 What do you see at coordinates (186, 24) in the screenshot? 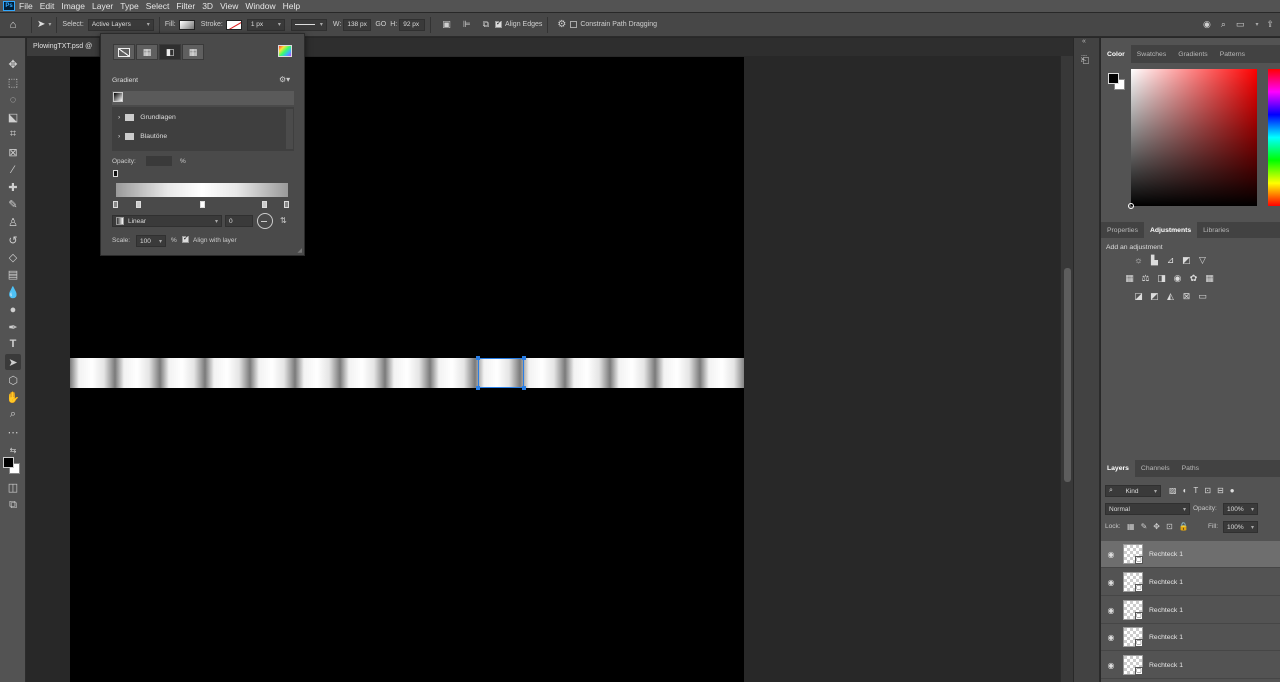
I see `fill-swatch` at bounding box center [186, 24].